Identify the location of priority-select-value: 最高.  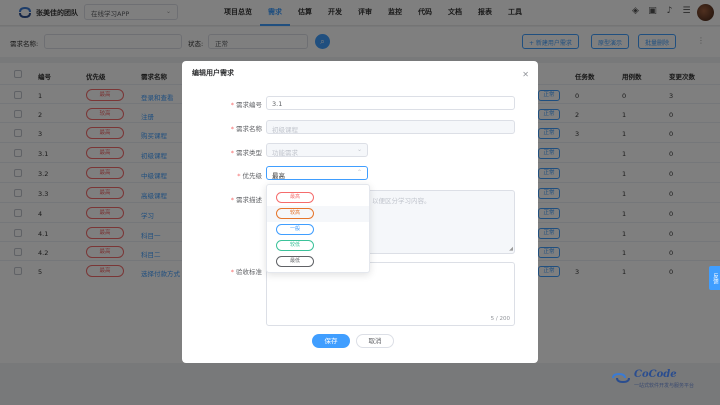
(278, 176).